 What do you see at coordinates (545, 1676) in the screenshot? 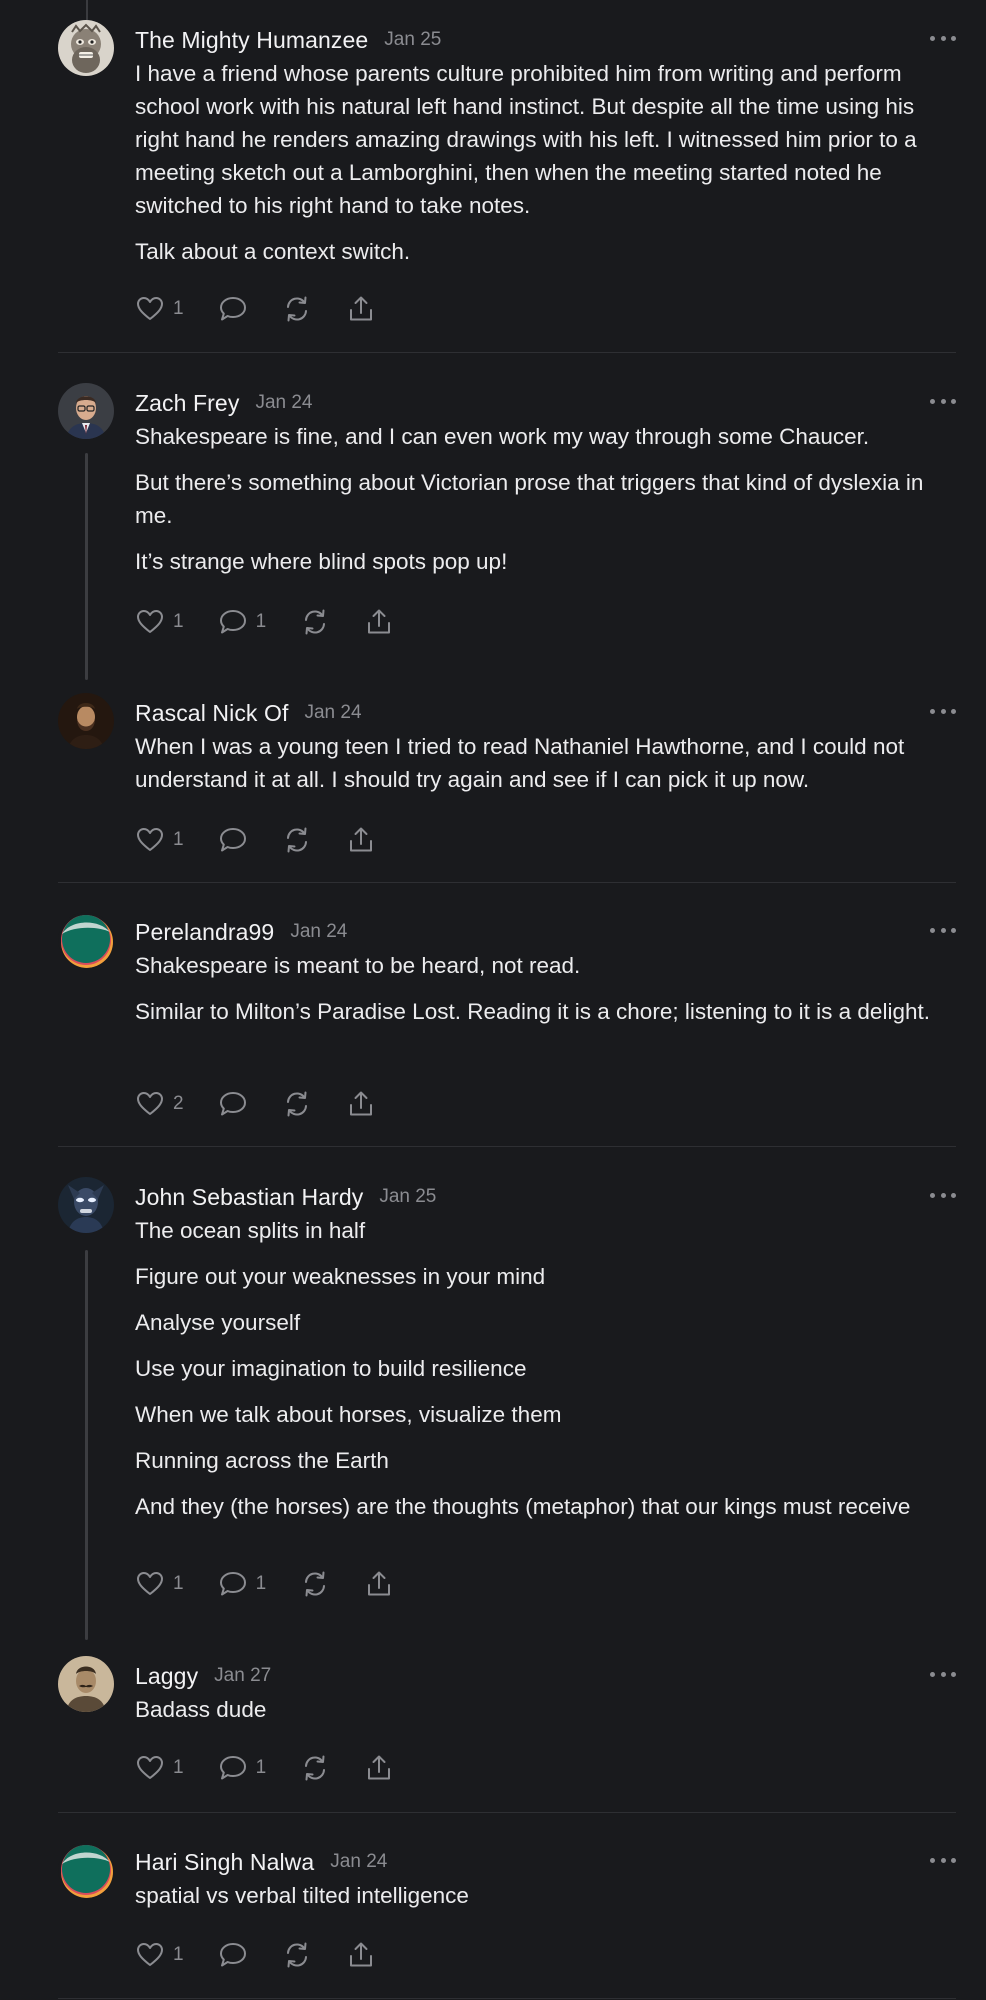
I see `comment-header: Laggy Jan 27` at bounding box center [545, 1676].